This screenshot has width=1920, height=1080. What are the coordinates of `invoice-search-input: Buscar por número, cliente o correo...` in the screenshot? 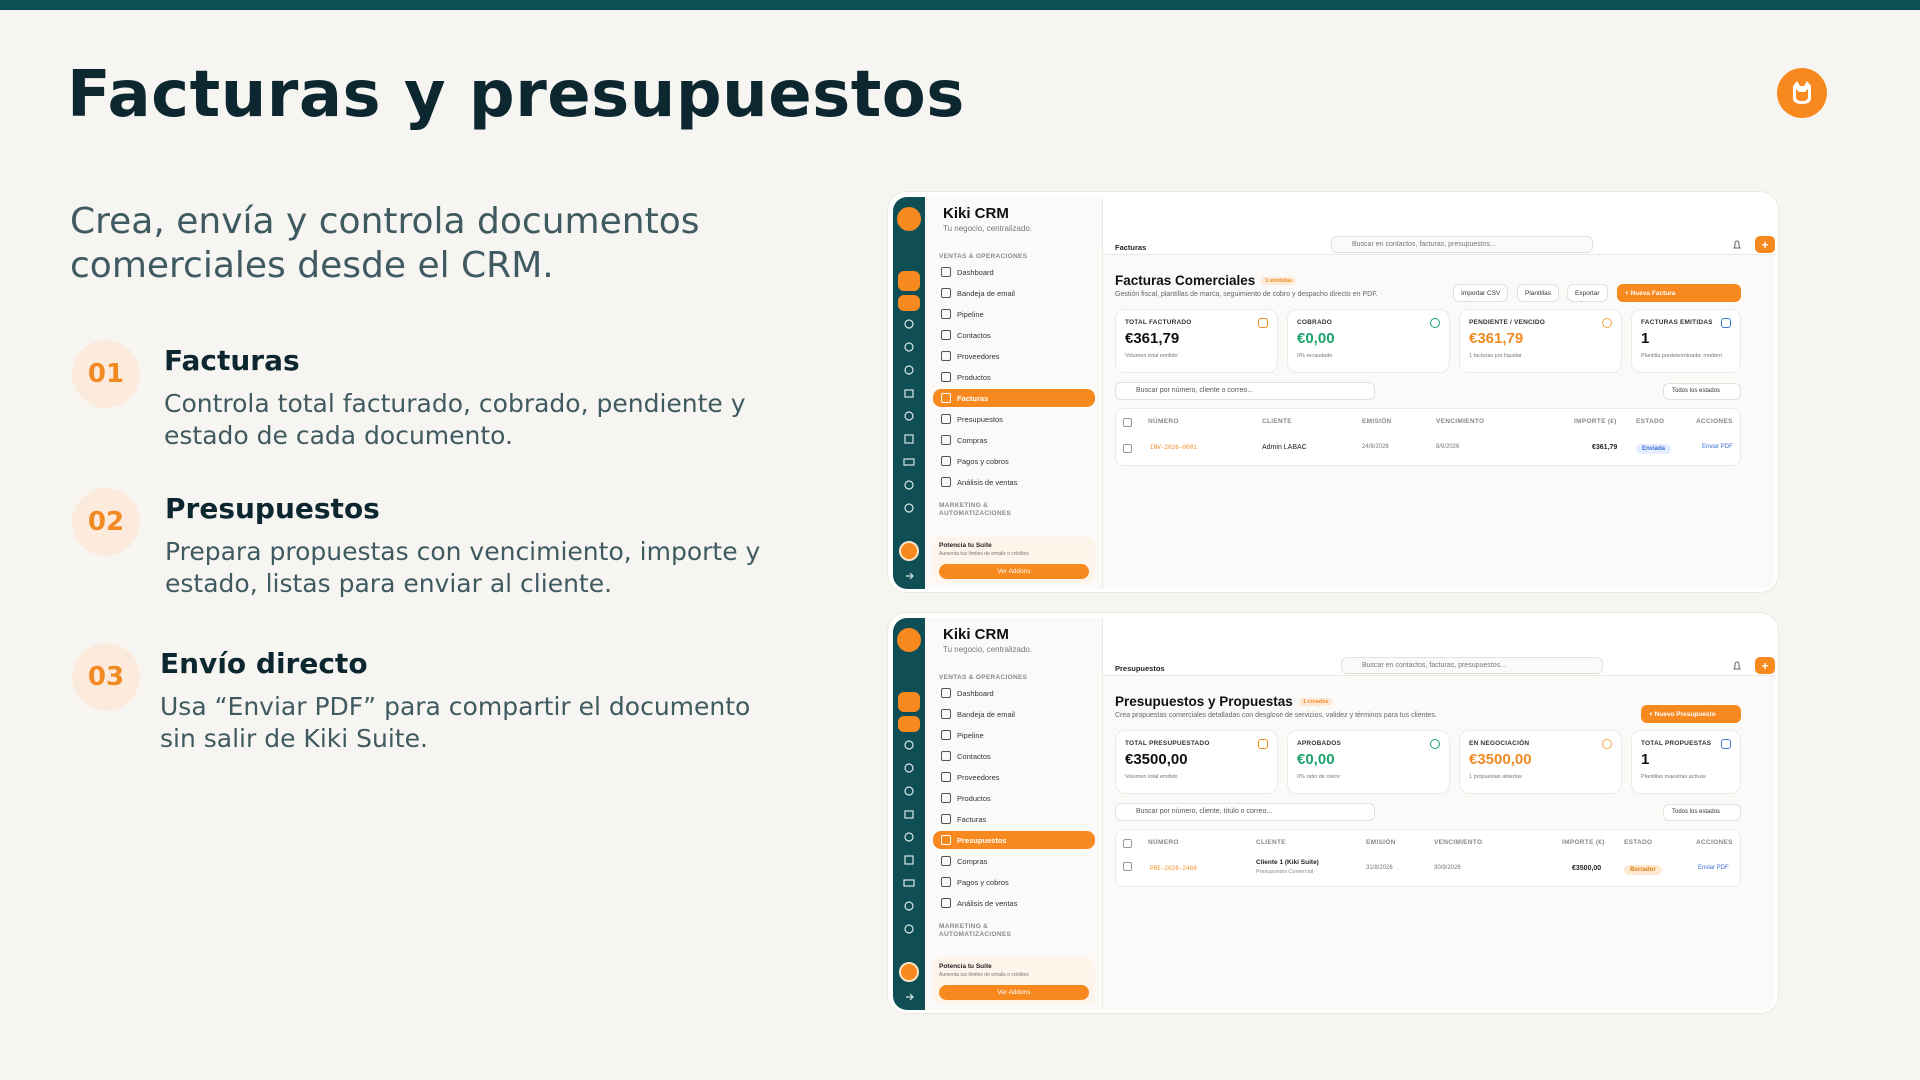 It's located at (1245, 391).